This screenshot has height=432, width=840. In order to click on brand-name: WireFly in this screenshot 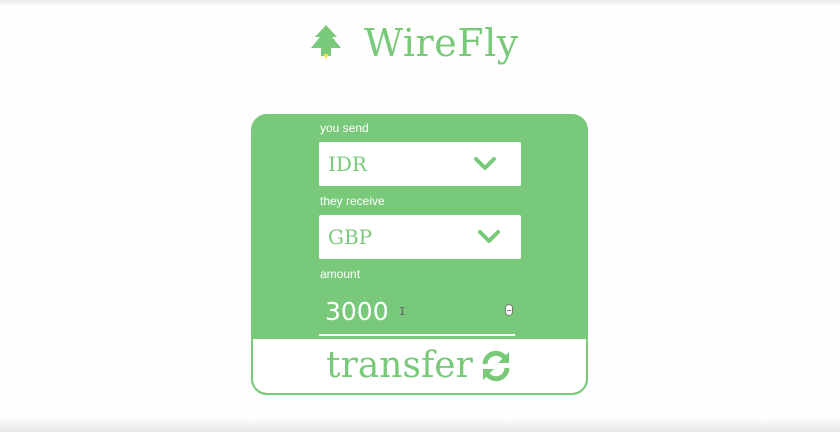, I will do `click(441, 43)`.